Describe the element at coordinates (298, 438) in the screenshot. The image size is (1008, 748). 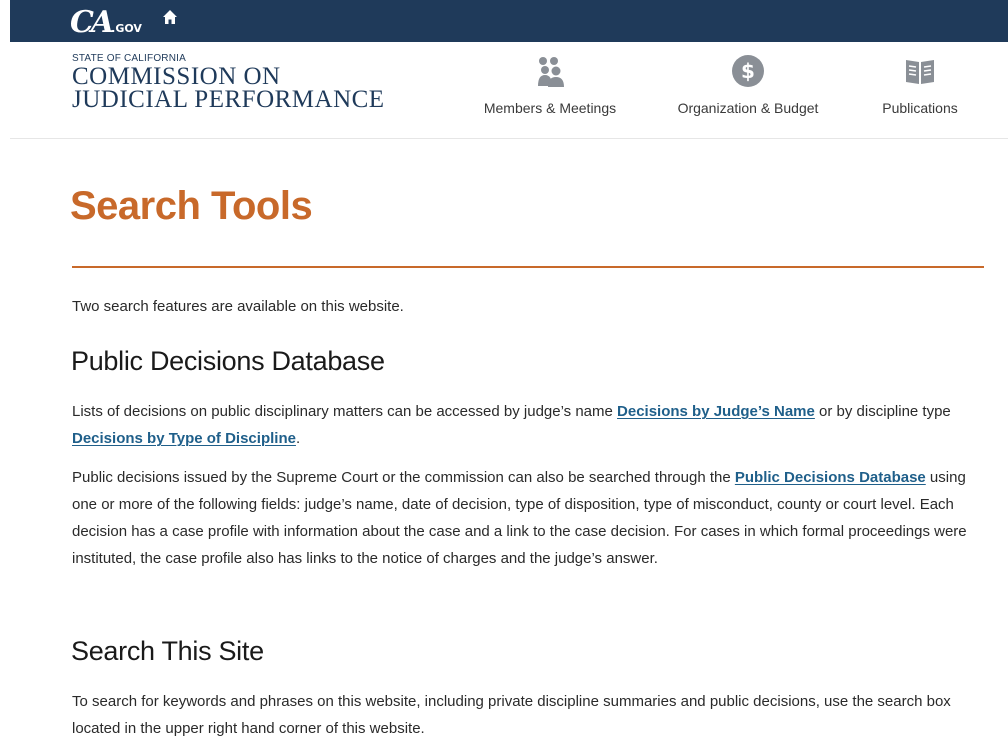
I see `p1-text-3: .` at that location.